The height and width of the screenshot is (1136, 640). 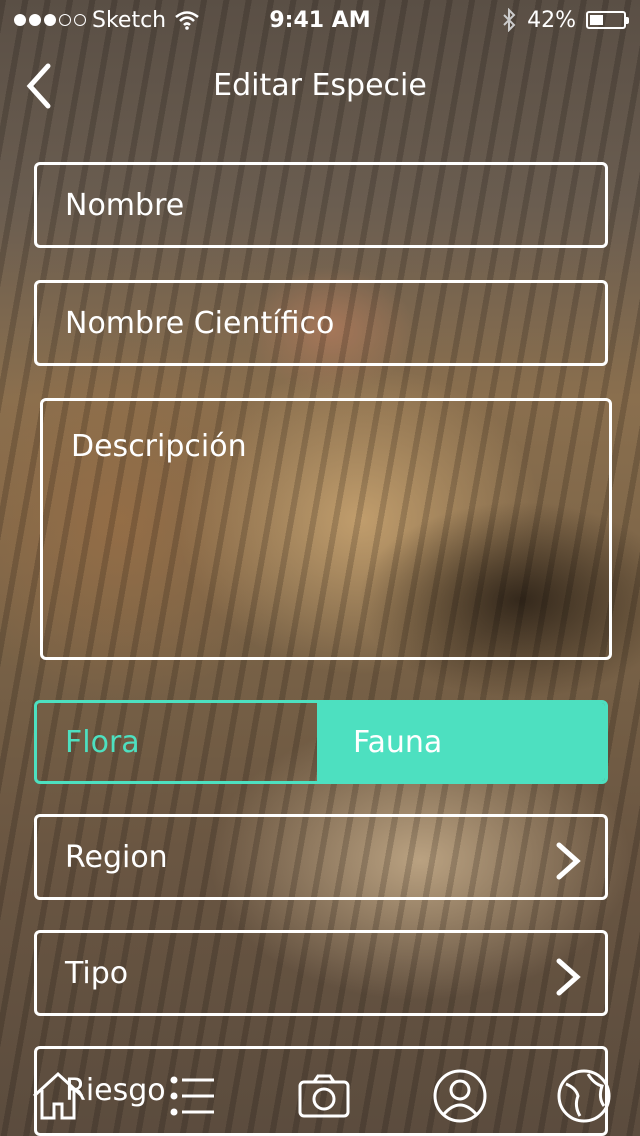 What do you see at coordinates (50, 20) in the screenshot?
I see `signal-strength-icon` at bounding box center [50, 20].